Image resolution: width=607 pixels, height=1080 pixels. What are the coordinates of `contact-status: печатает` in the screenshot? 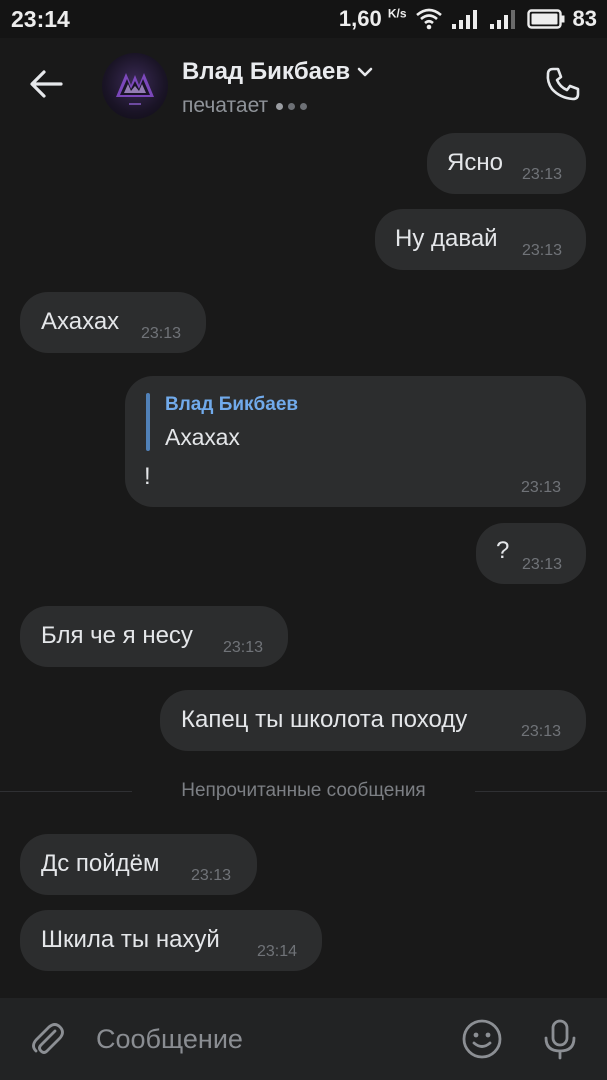 It's located at (245, 106).